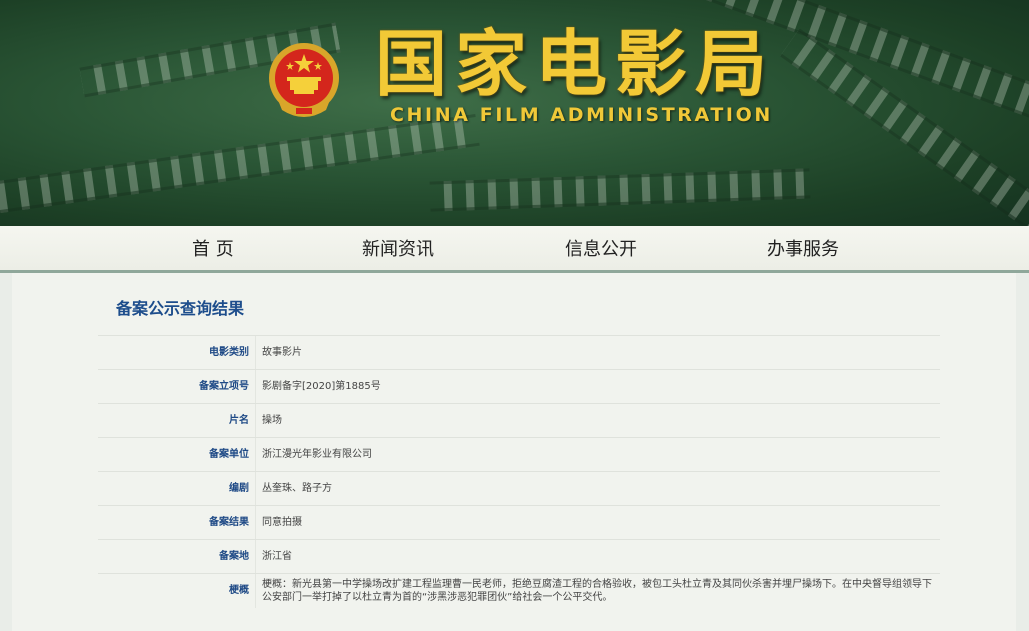 The width and height of the screenshot is (1029, 631). What do you see at coordinates (519, 454) in the screenshot?
I see `table-row-record-unit: 备案单位 浙江漫光年影业有限公司` at bounding box center [519, 454].